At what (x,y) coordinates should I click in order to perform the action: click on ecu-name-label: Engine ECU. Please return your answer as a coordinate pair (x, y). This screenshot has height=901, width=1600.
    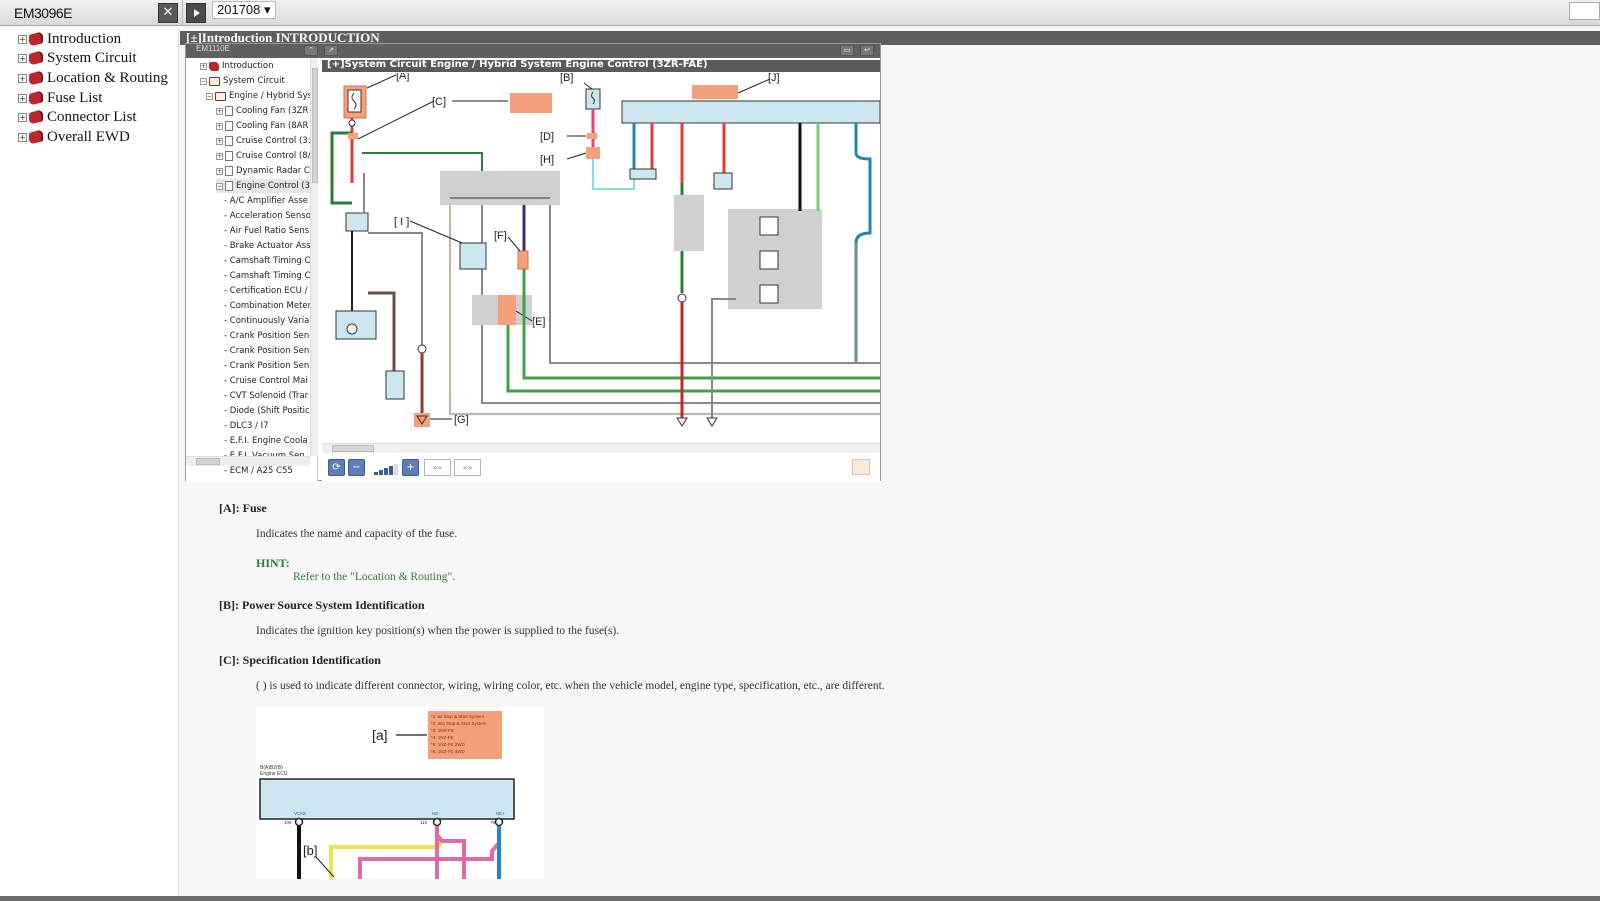
    Looking at the image, I should click on (274, 774).